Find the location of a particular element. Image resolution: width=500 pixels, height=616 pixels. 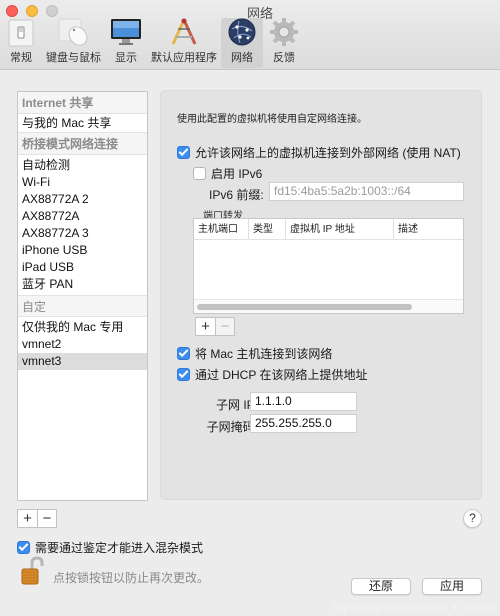

connect-host-checkbox is located at coordinates (183, 353).